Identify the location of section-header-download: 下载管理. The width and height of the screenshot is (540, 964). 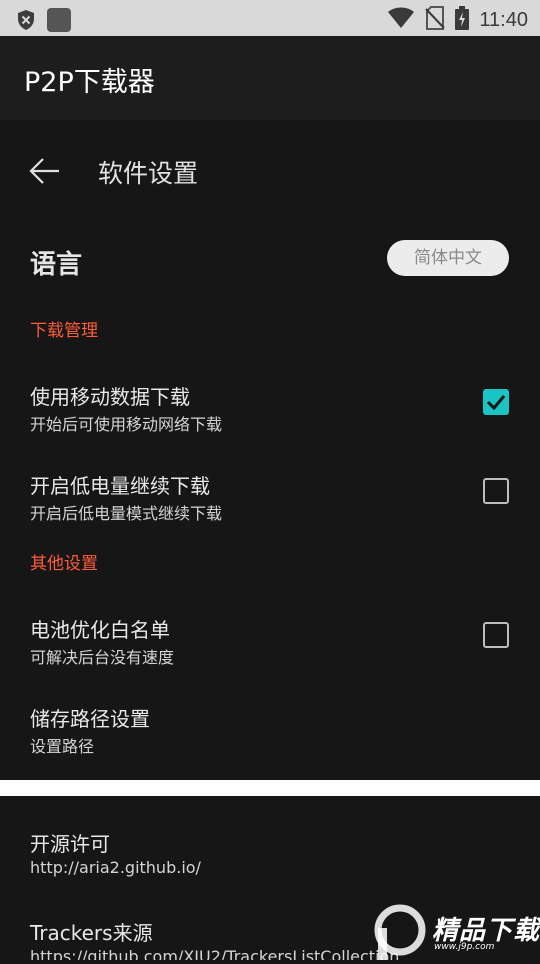
(64, 331).